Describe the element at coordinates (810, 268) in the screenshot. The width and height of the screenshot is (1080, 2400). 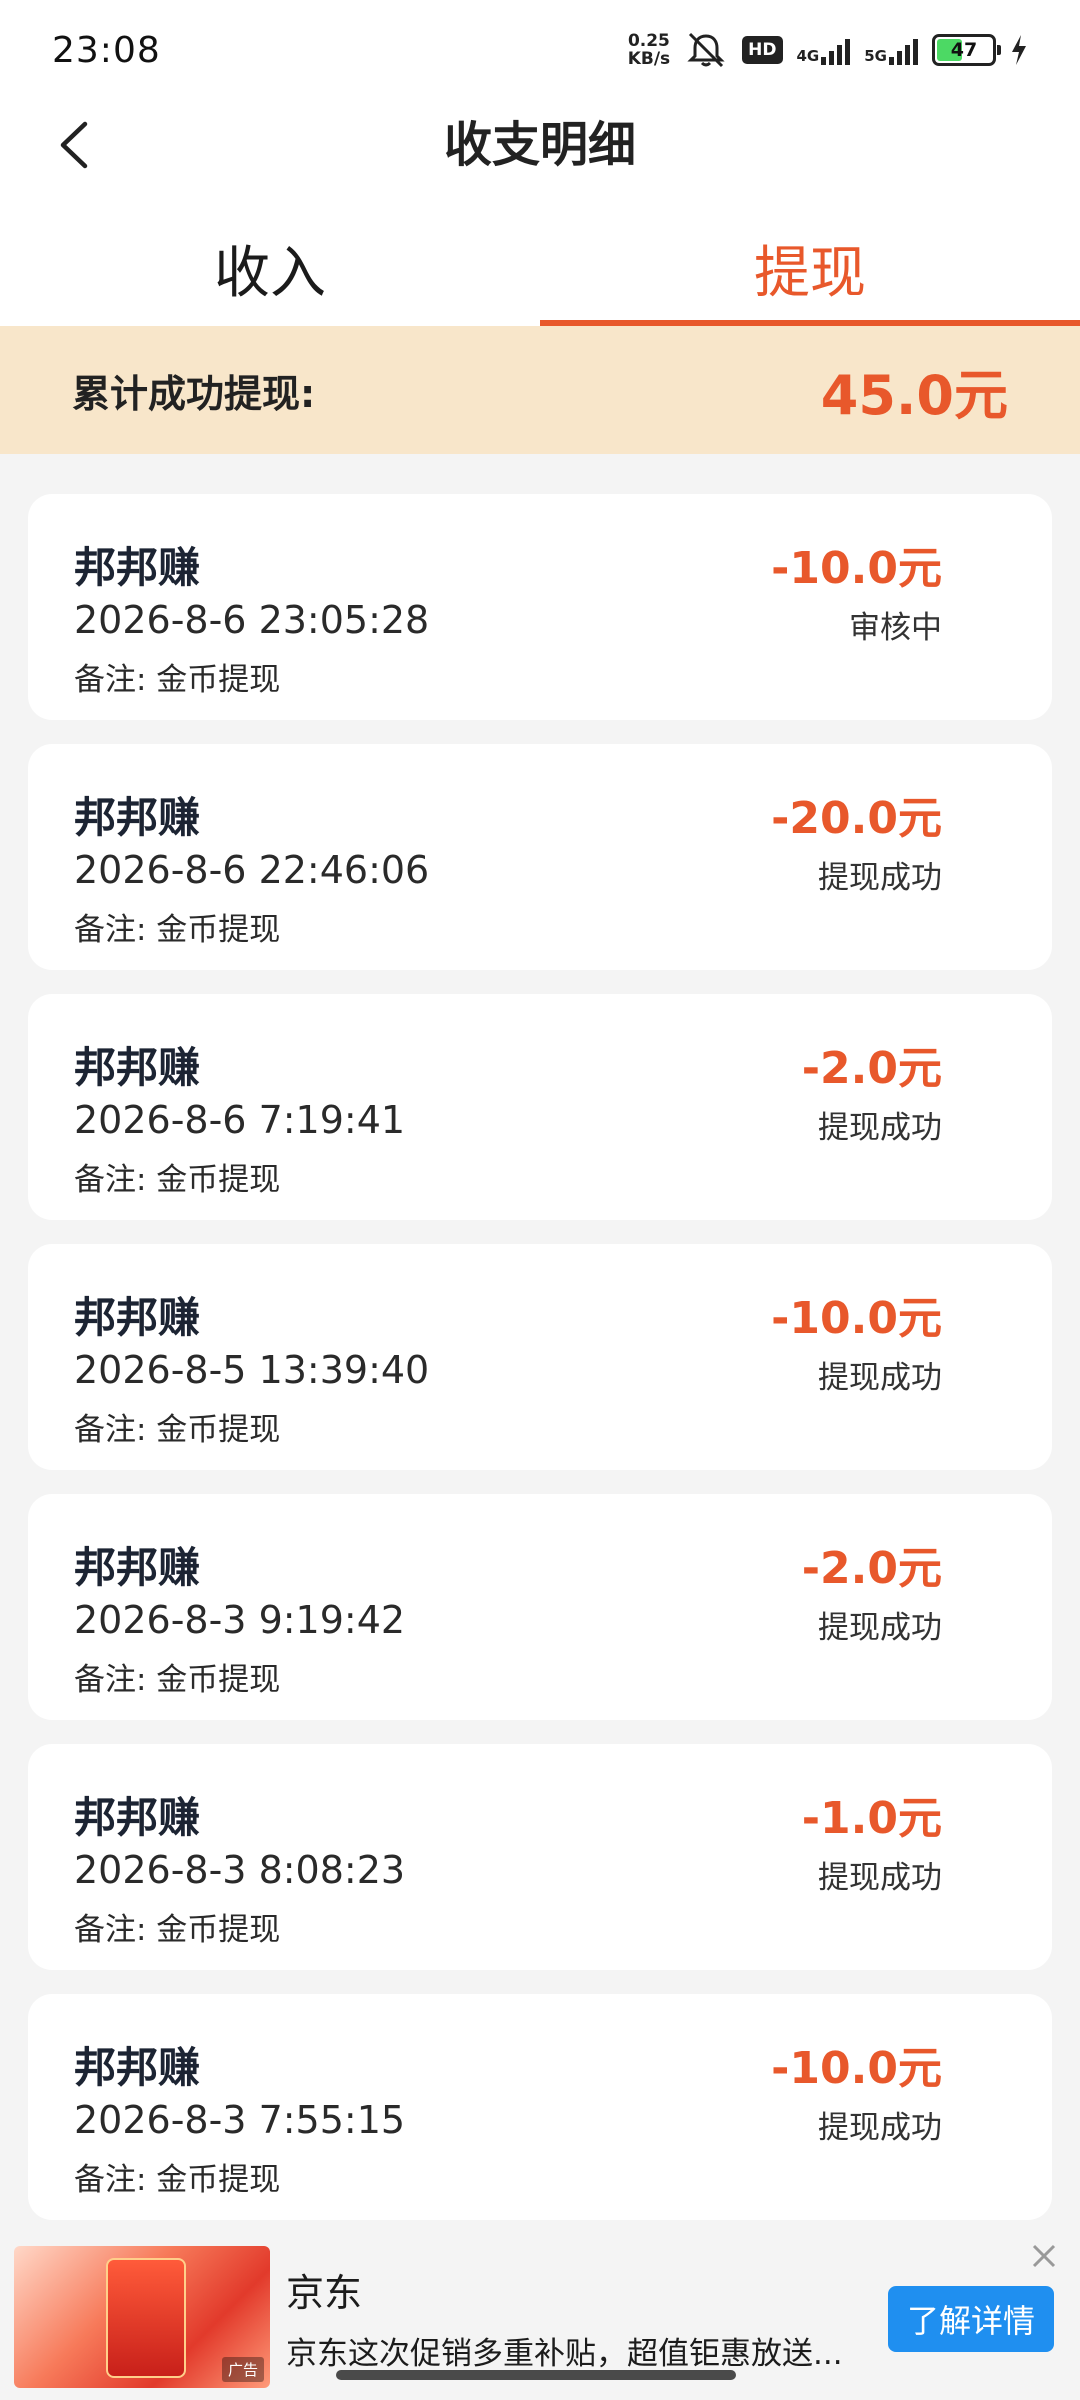
I see `tab-withdraw: 提现` at that location.